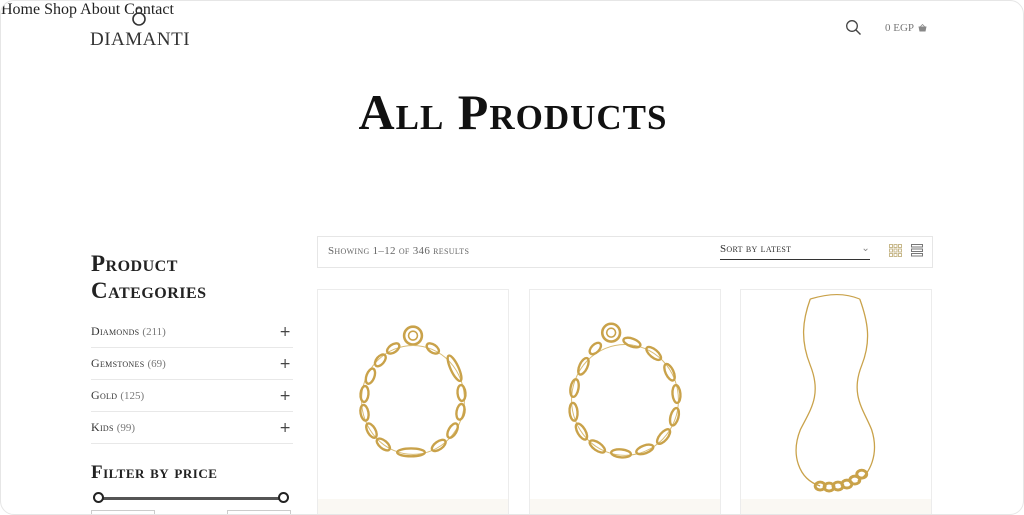  What do you see at coordinates (140, 39) in the screenshot?
I see `brand-name: DIAMANTI` at bounding box center [140, 39].